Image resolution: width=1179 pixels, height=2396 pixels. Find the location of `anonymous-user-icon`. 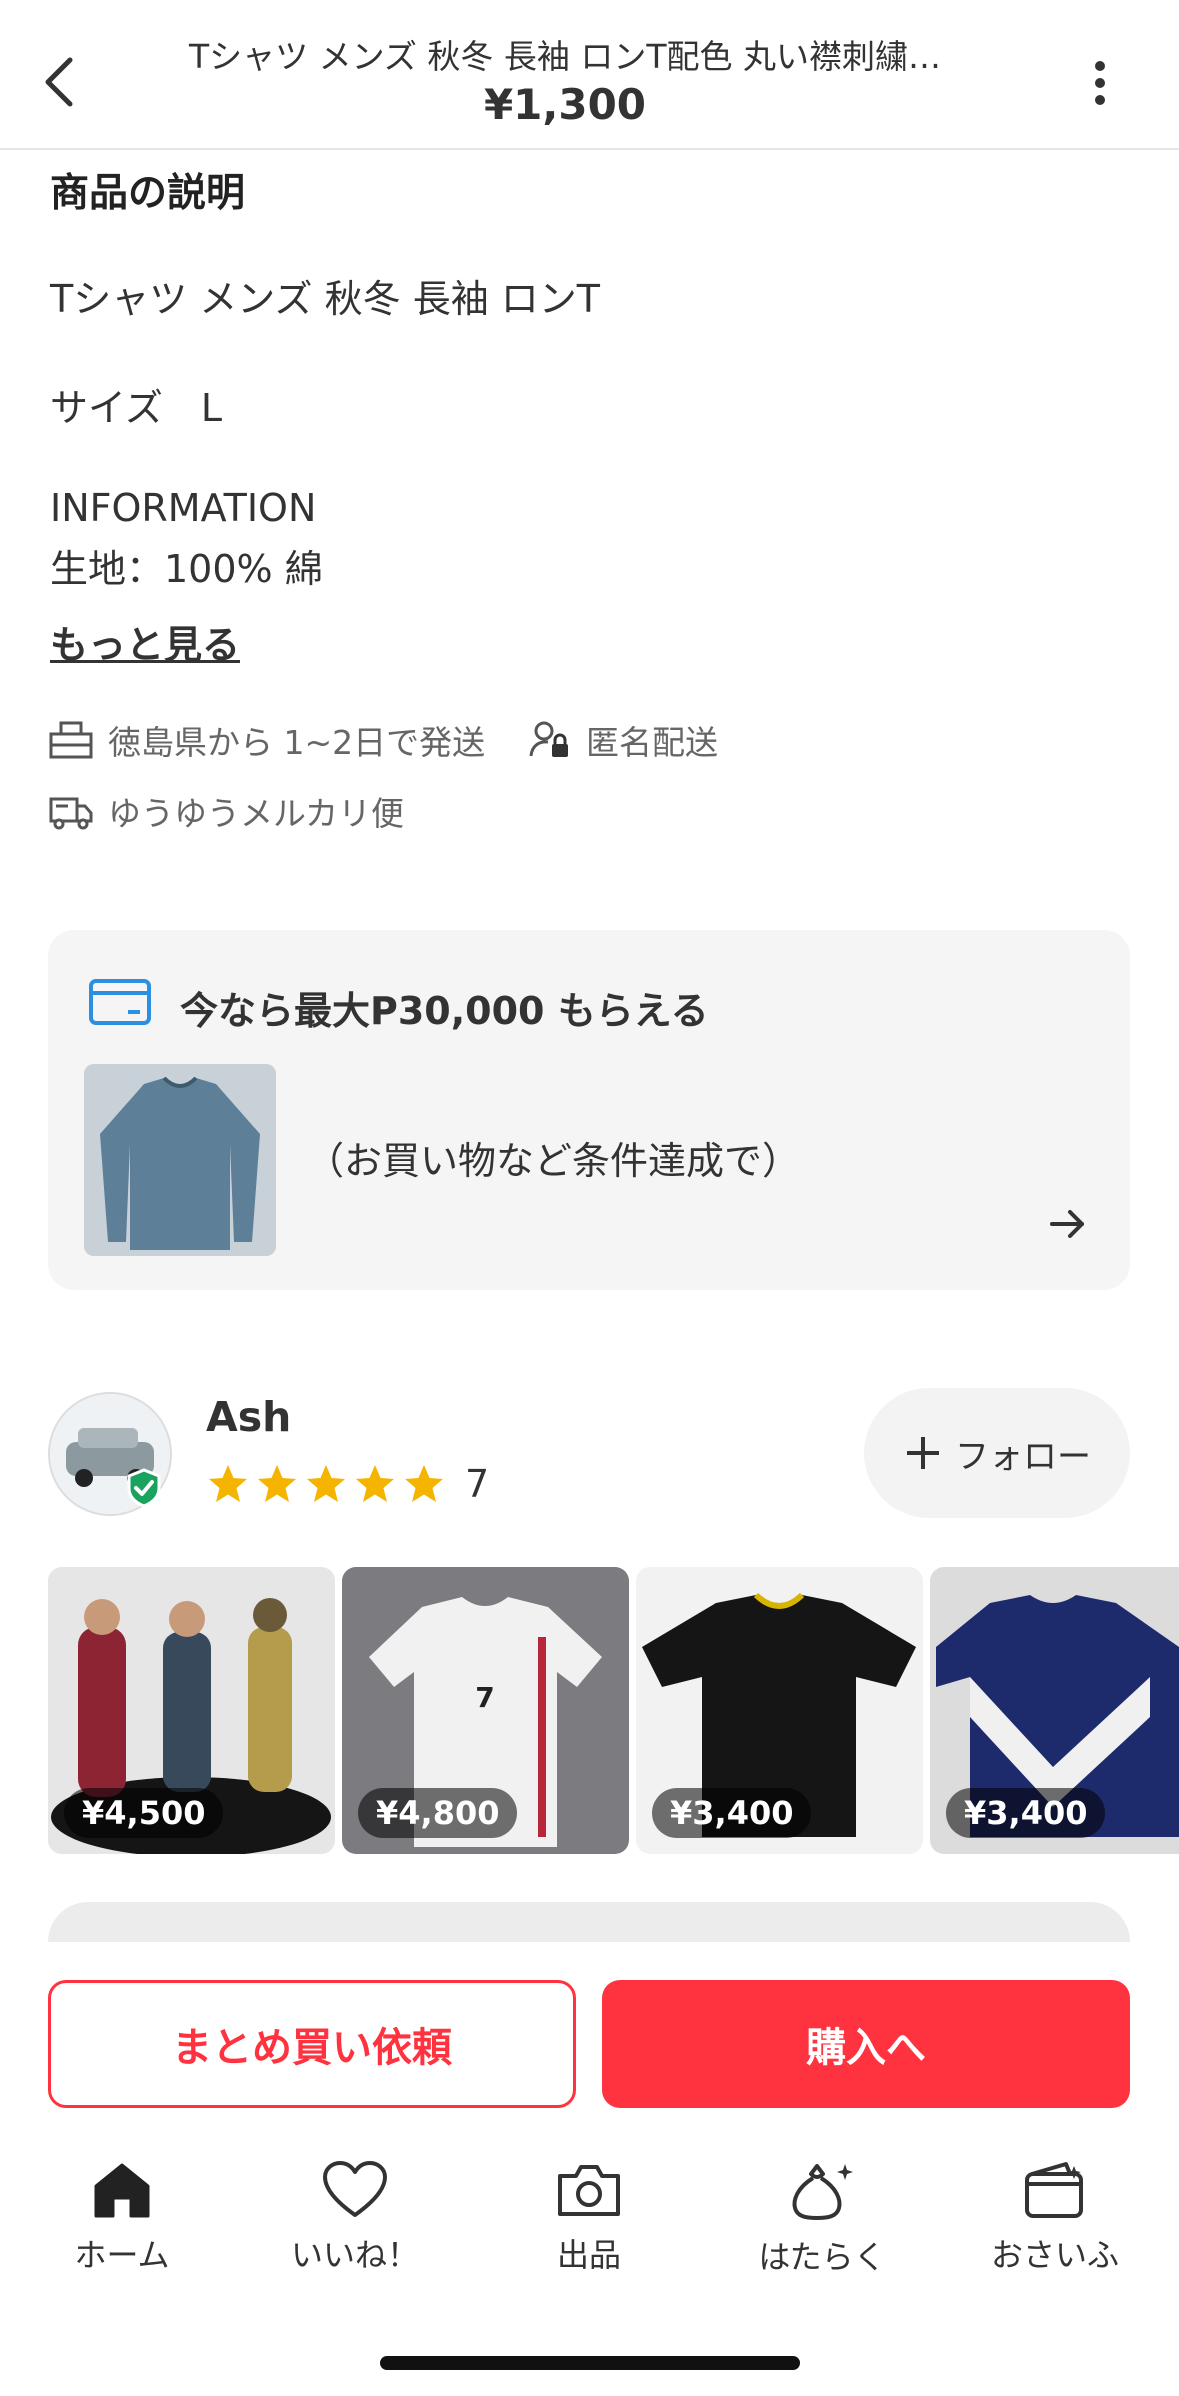

anonymous-user-icon is located at coordinates (548, 739).